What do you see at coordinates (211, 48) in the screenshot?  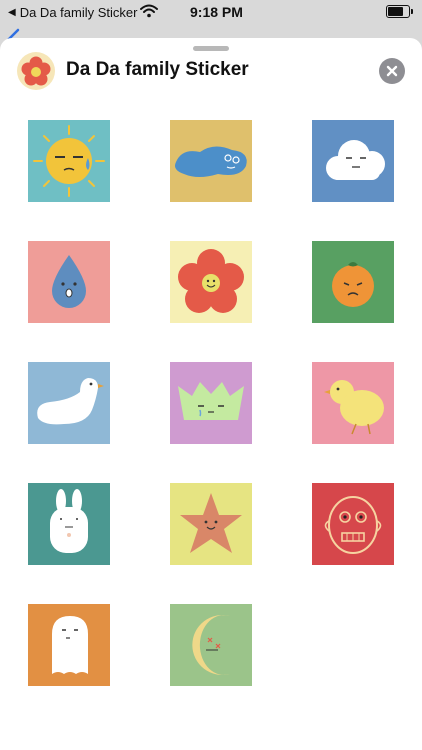 I see `sheet-grabber` at bounding box center [211, 48].